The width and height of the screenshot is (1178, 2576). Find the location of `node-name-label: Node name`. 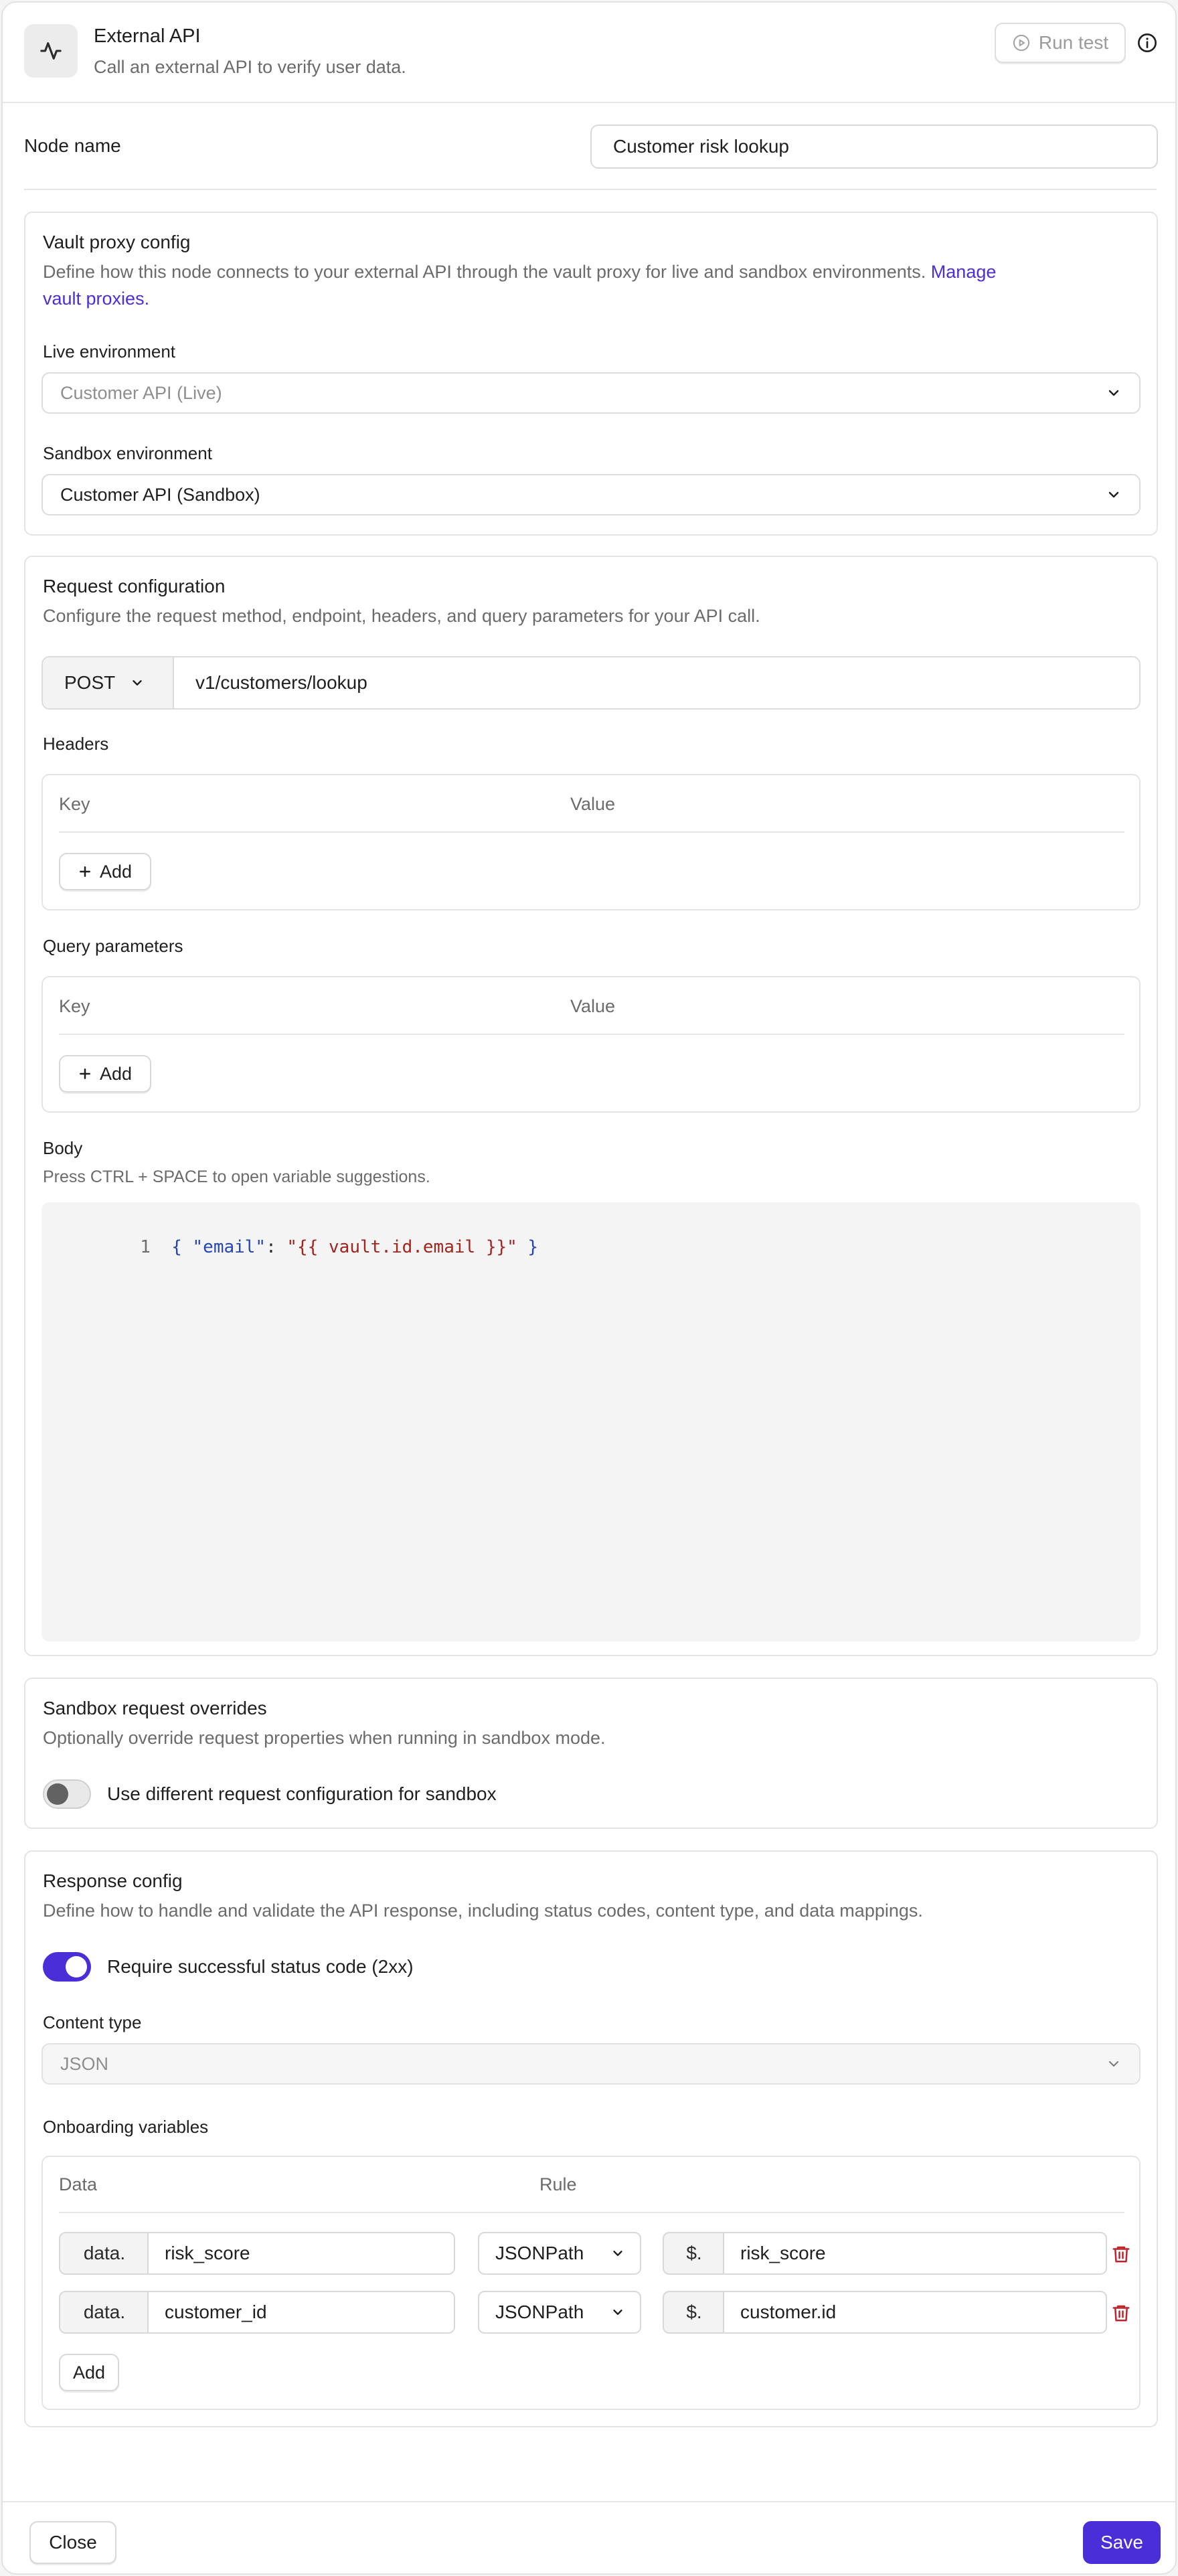

node-name-label: Node name is located at coordinates (73, 146).